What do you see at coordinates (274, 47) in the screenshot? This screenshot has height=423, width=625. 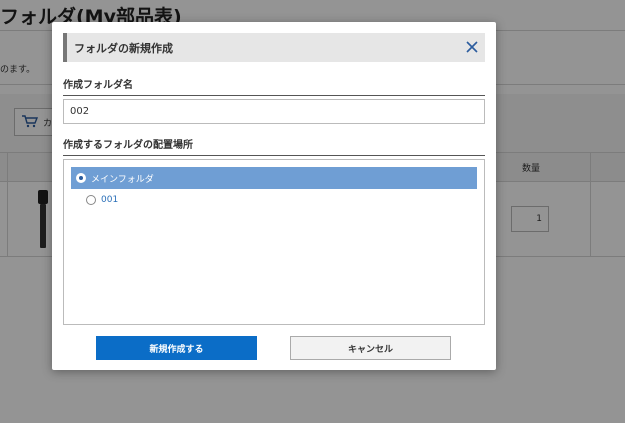 I see `dialog-header: フォルダの新規作成` at bounding box center [274, 47].